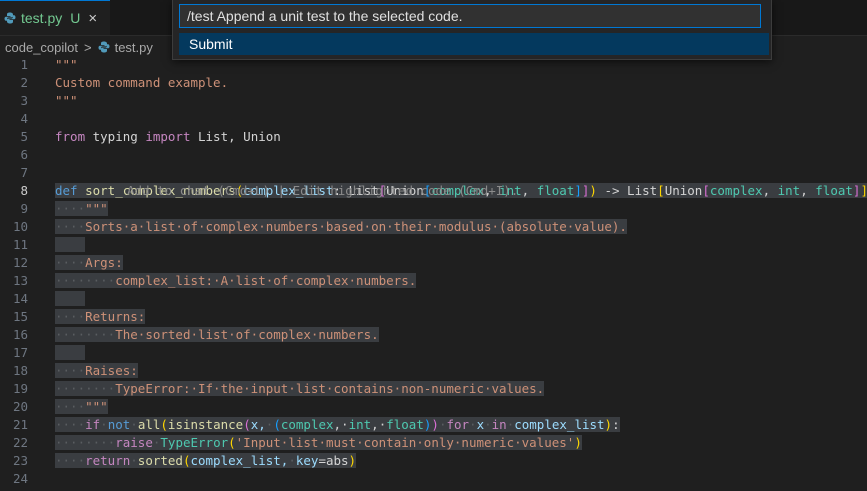  Describe the element at coordinates (75, 18) in the screenshot. I see `untracked-badge: U` at that location.